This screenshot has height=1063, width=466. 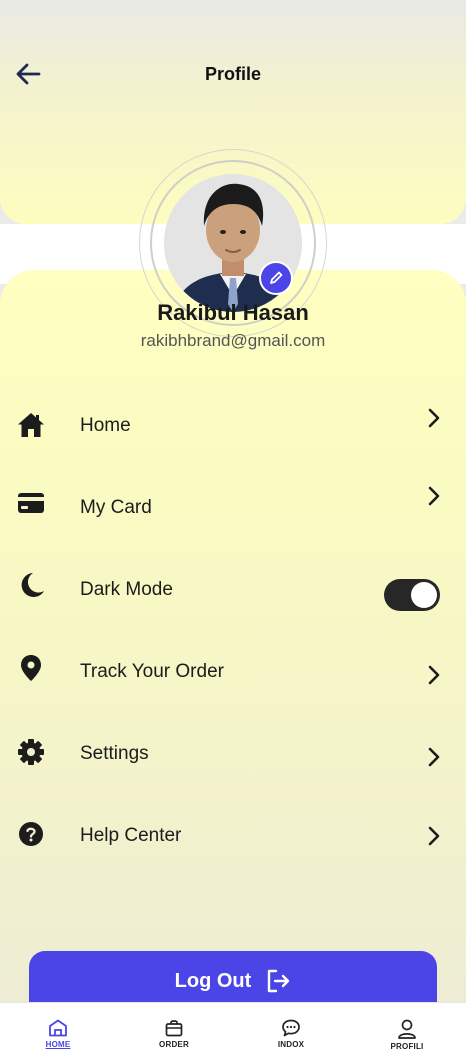 I want to click on location-pin-icon, so click(x=31, y=668).